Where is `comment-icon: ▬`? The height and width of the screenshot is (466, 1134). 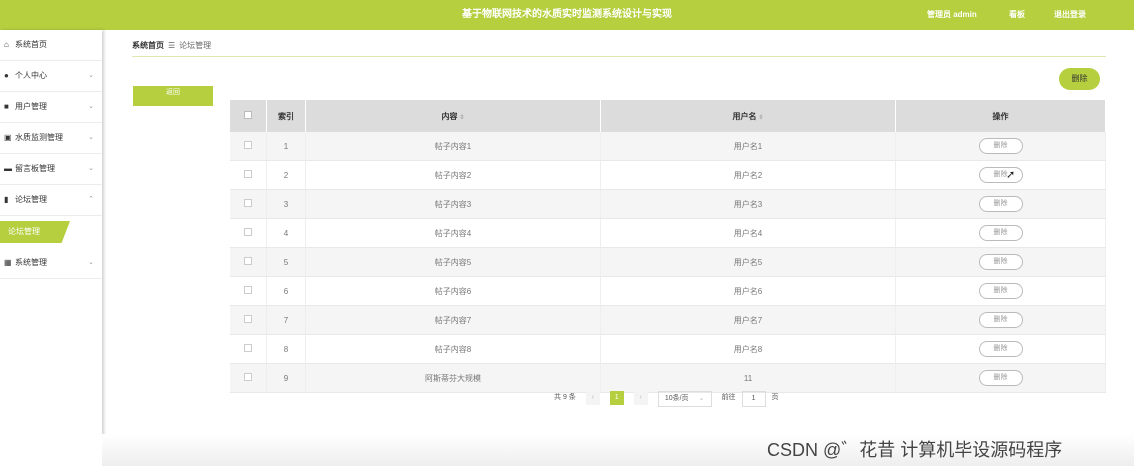
comment-icon: ▬ is located at coordinates (8, 168).